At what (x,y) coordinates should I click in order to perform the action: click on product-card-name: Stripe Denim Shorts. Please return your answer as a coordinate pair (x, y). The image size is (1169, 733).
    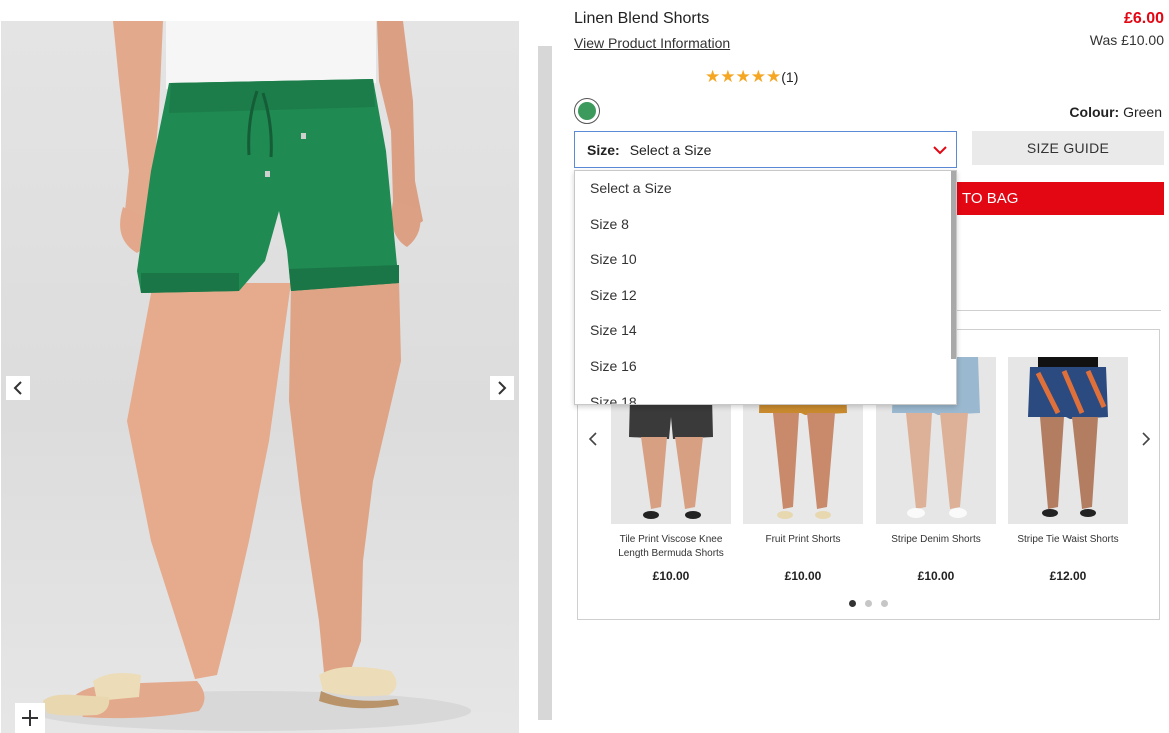
    Looking at the image, I should click on (936, 539).